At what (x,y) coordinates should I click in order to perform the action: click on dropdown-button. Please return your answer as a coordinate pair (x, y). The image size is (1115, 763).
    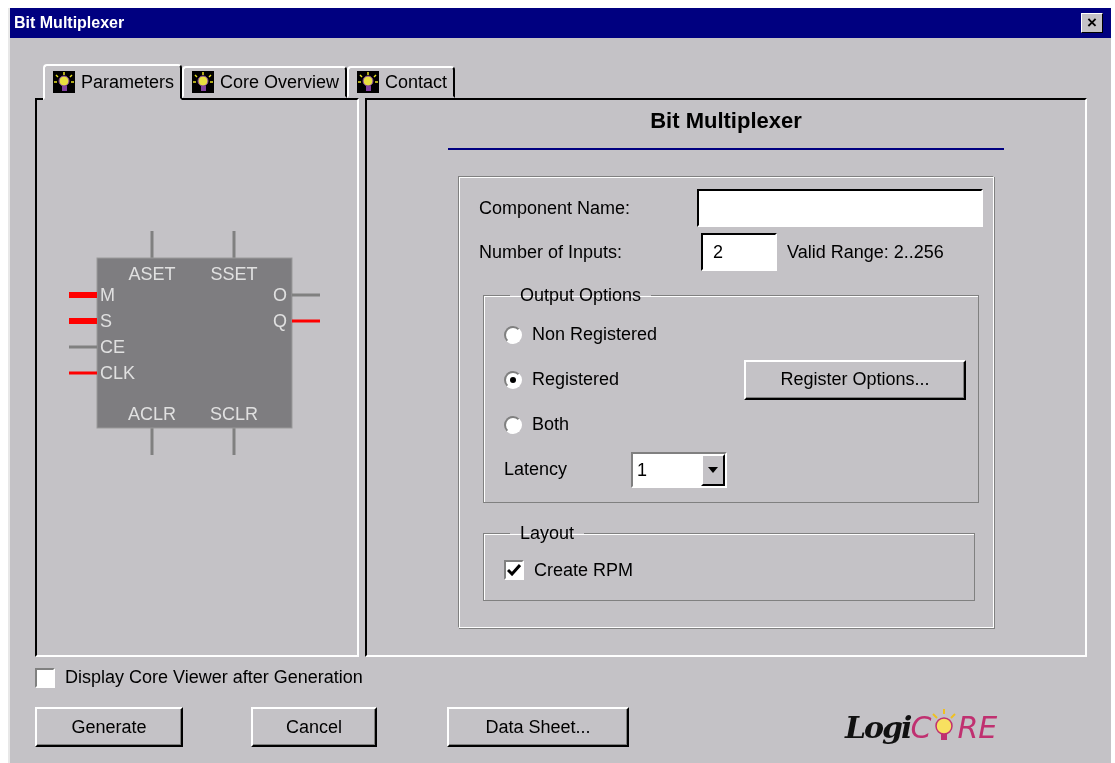
    Looking at the image, I should click on (713, 469).